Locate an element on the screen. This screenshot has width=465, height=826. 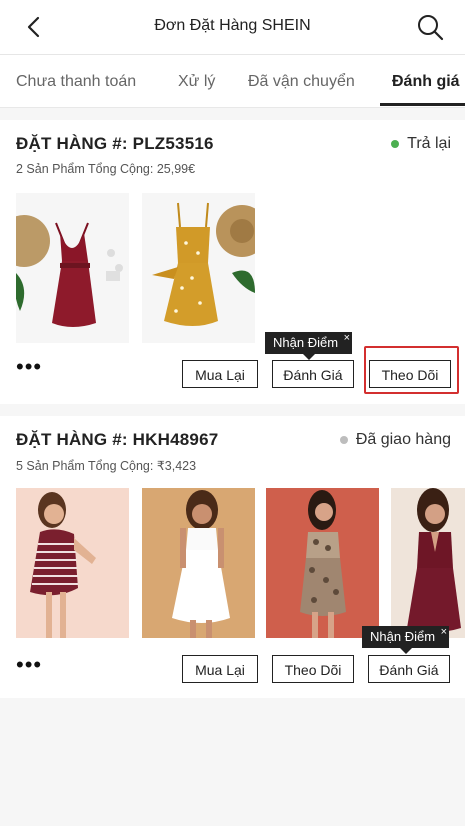
order-summary: 5 Sản Phẩm Tổng Cộng: ₹3,423 is located at coordinates (106, 466).